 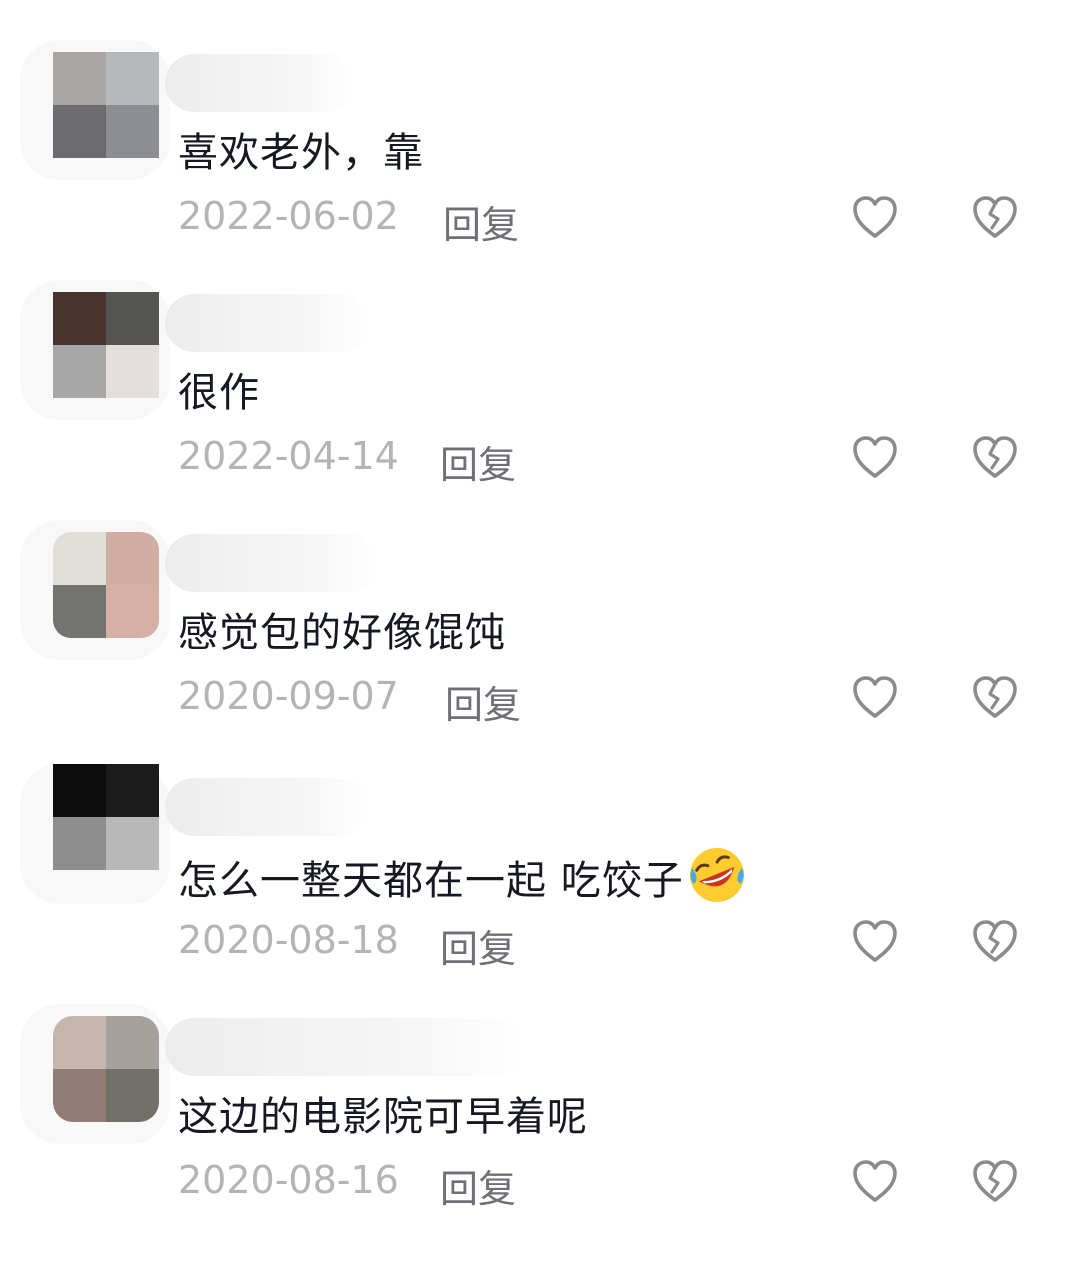 I want to click on comment-text: 很作, so click(x=219, y=393).